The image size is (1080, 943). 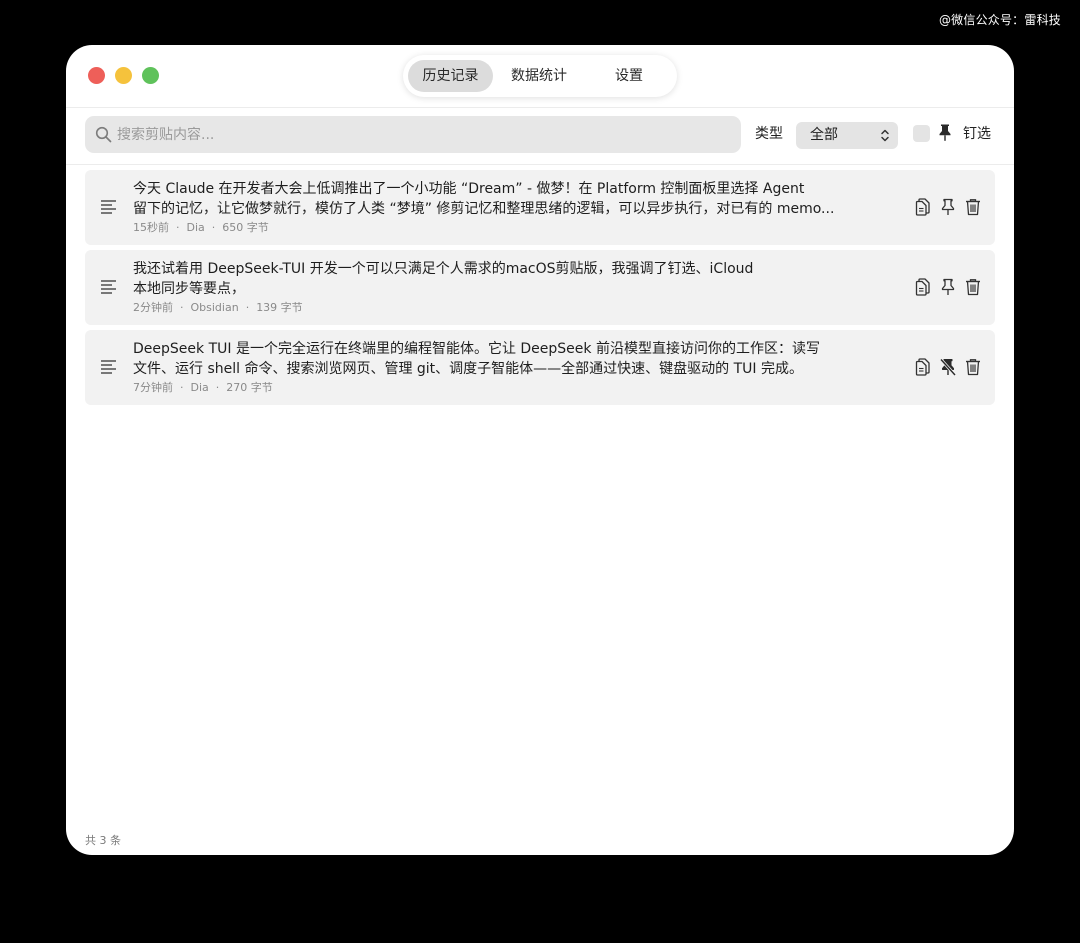 I want to click on item-meta: 15秒前 · Dia · 650 字节, so click(x=201, y=227).